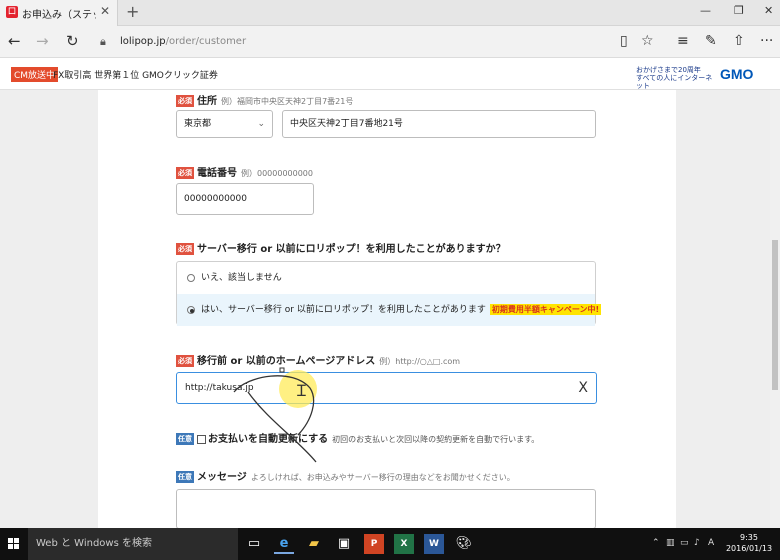 The height and width of the screenshot is (560, 780). What do you see at coordinates (683, 41) in the screenshot?
I see `hub-icon: ≡` at bounding box center [683, 41].